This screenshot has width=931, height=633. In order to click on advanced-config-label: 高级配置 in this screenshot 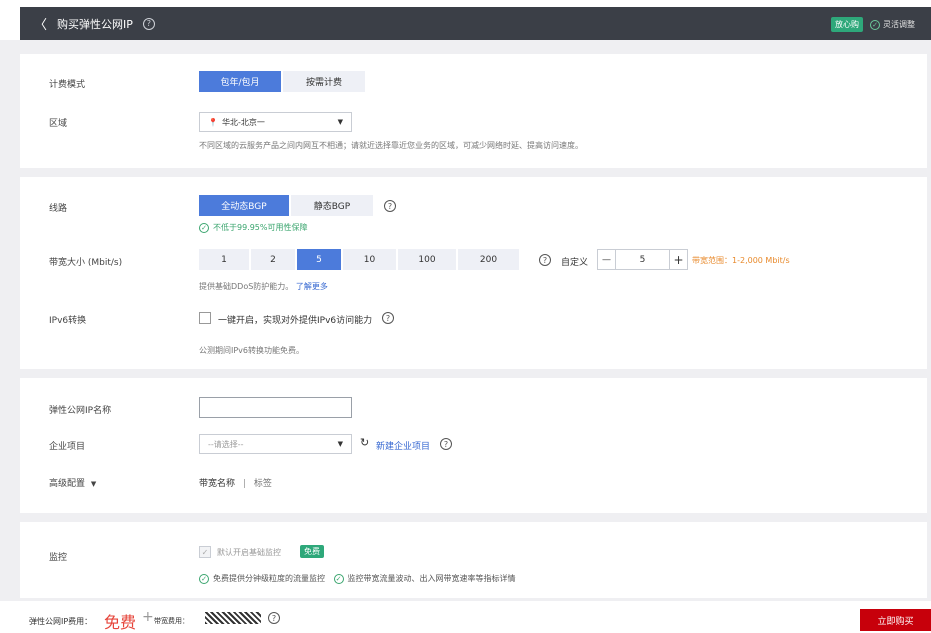, I will do `click(67, 484)`.